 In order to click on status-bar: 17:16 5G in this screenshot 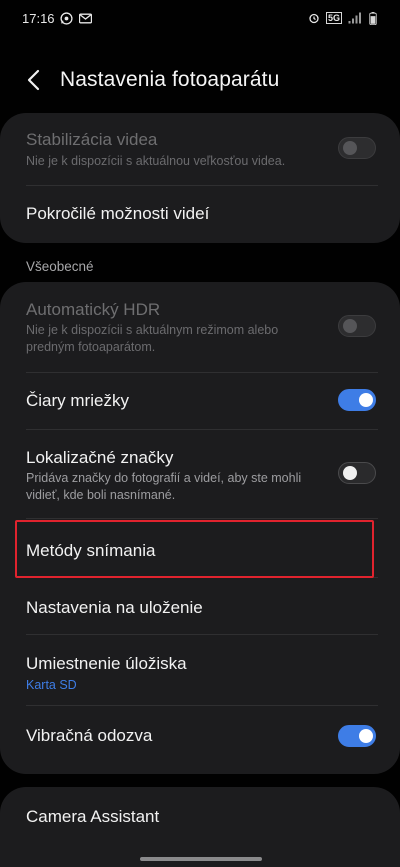, I will do `click(200, 18)`.